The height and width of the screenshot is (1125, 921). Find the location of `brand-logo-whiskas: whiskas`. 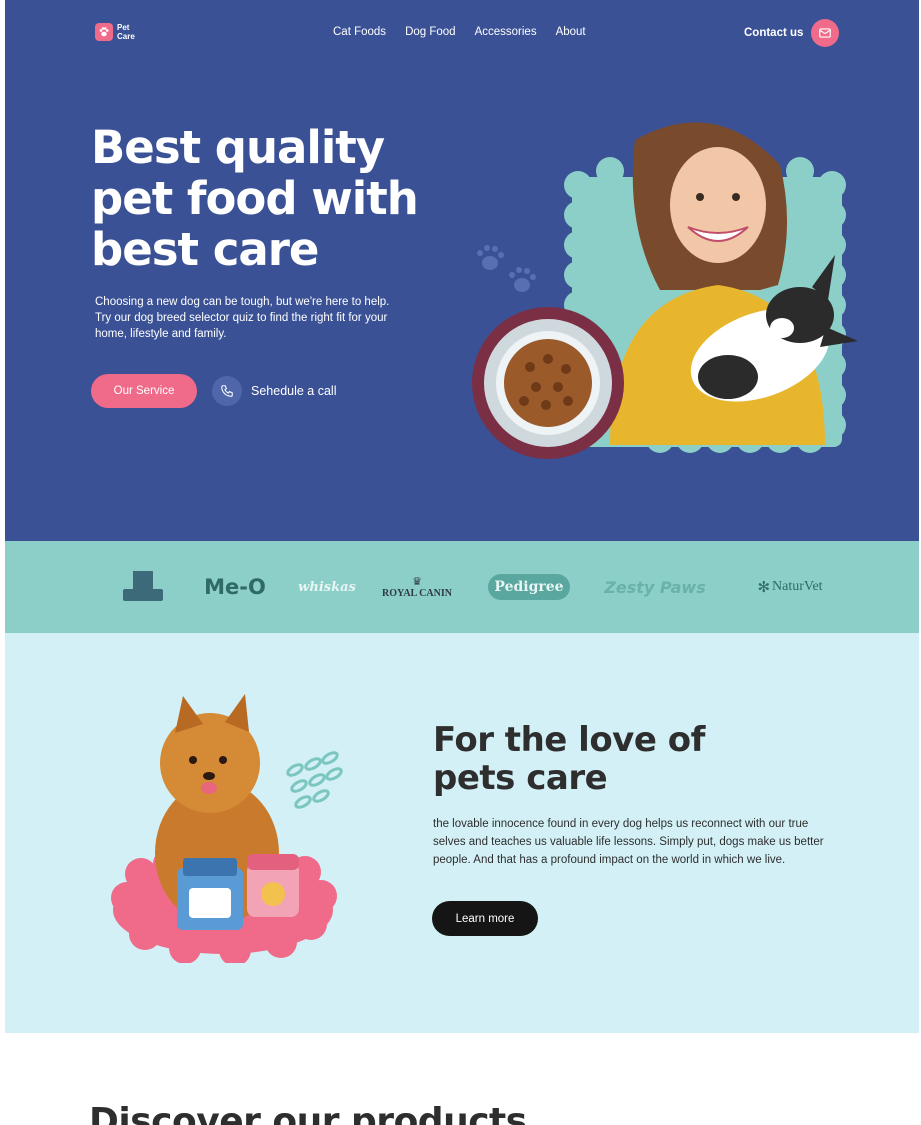

brand-logo-whiskas: whiskas is located at coordinates (327, 587).